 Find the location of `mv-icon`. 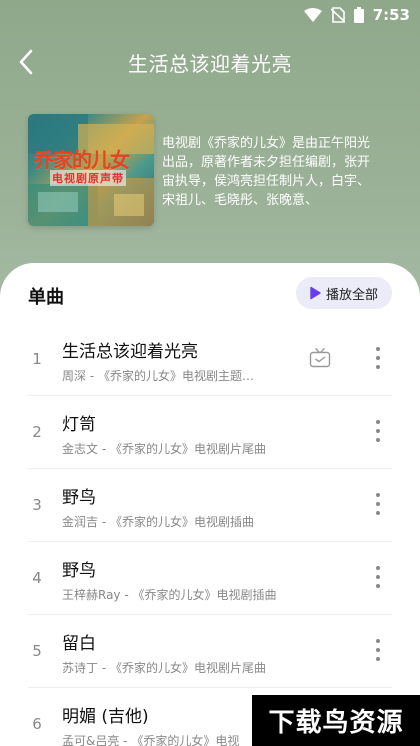

mv-icon is located at coordinates (320, 358).